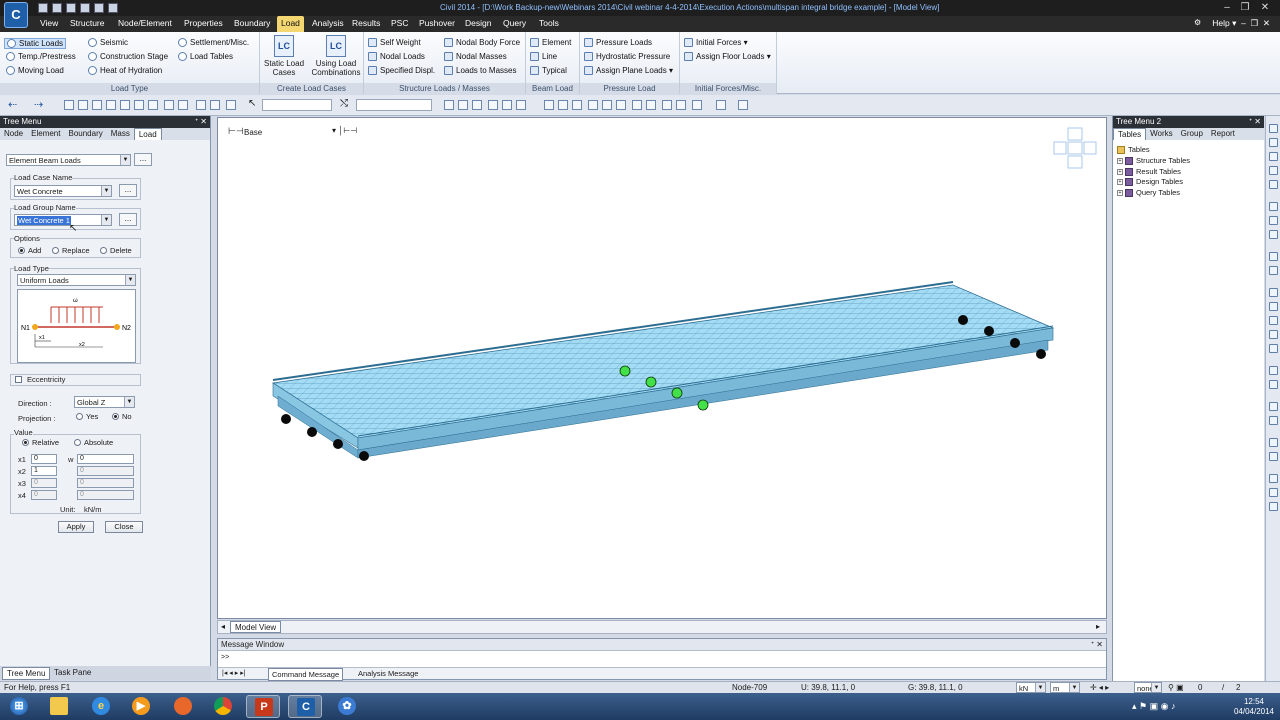 This screenshot has width=1280, height=720. What do you see at coordinates (1197, 22) in the screenshot?
I see `gear-icon: ⚙` at bounding box center [1197, 22].